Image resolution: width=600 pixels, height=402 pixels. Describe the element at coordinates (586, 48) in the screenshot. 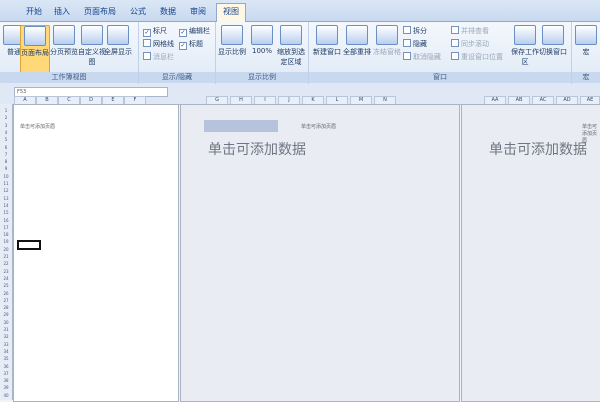

I see `macros-button: 宏` at that location.